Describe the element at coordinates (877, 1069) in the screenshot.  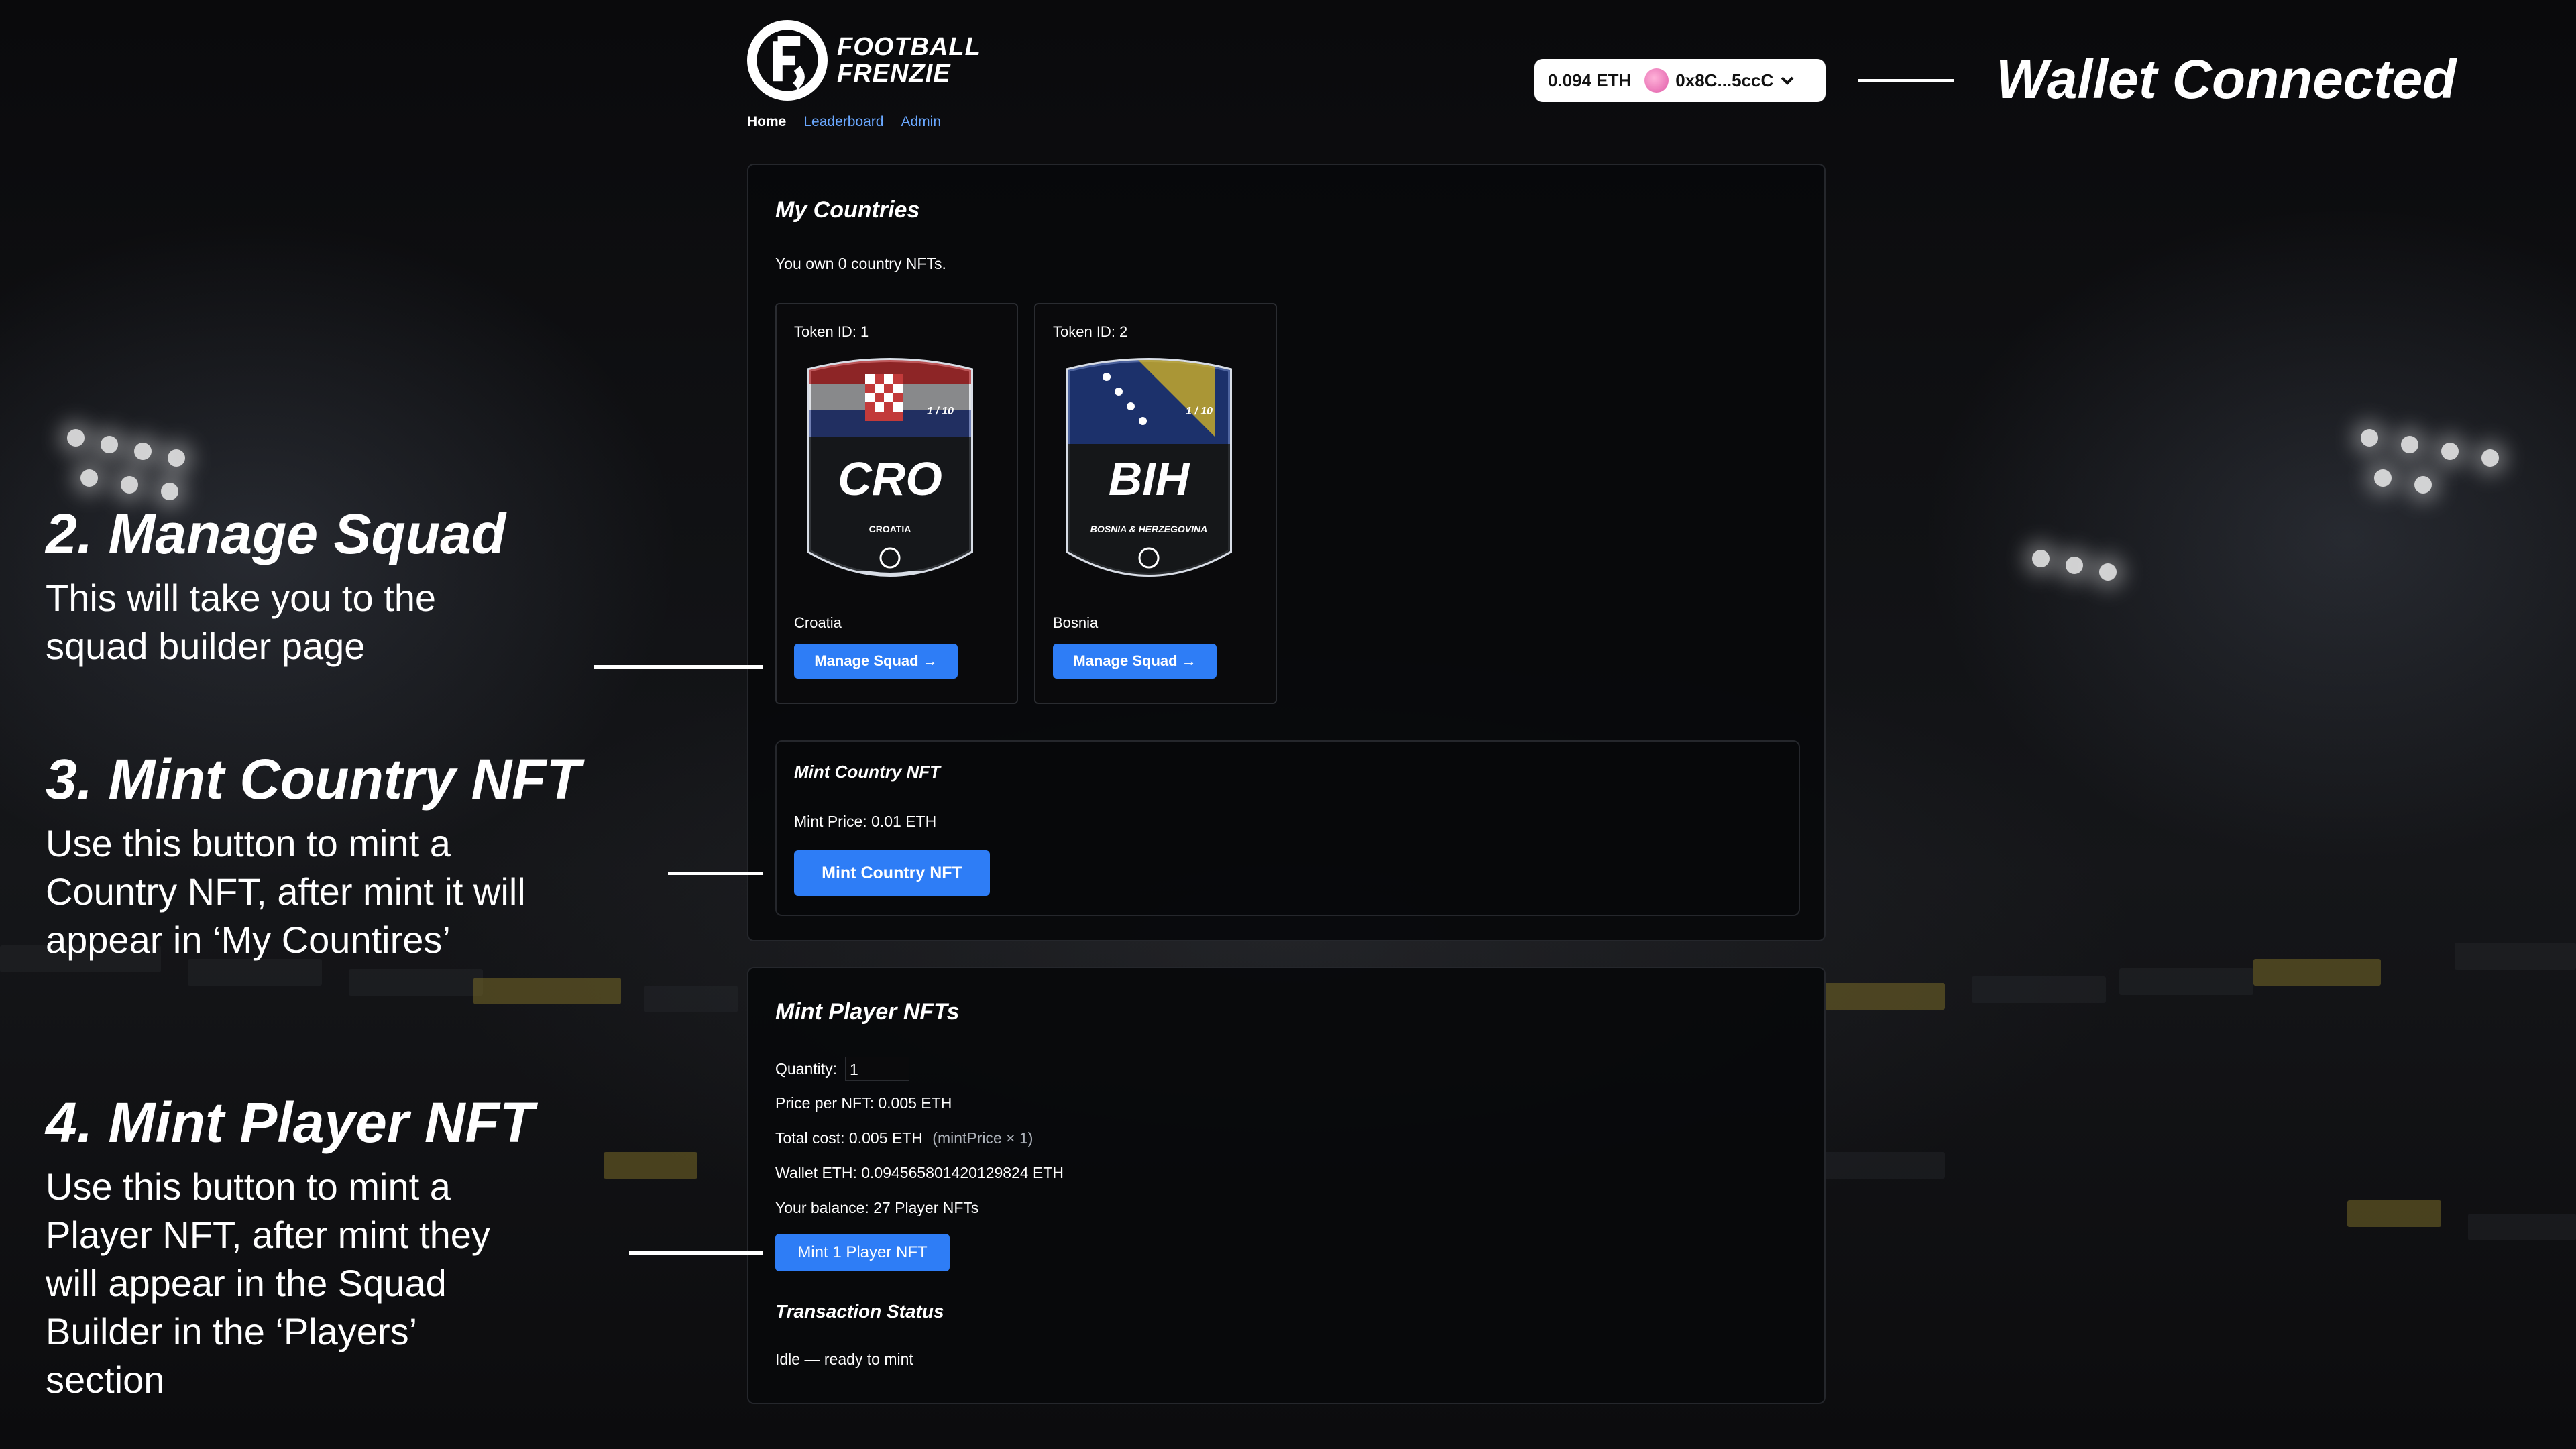
I see `quantity-input: 1` at that location.